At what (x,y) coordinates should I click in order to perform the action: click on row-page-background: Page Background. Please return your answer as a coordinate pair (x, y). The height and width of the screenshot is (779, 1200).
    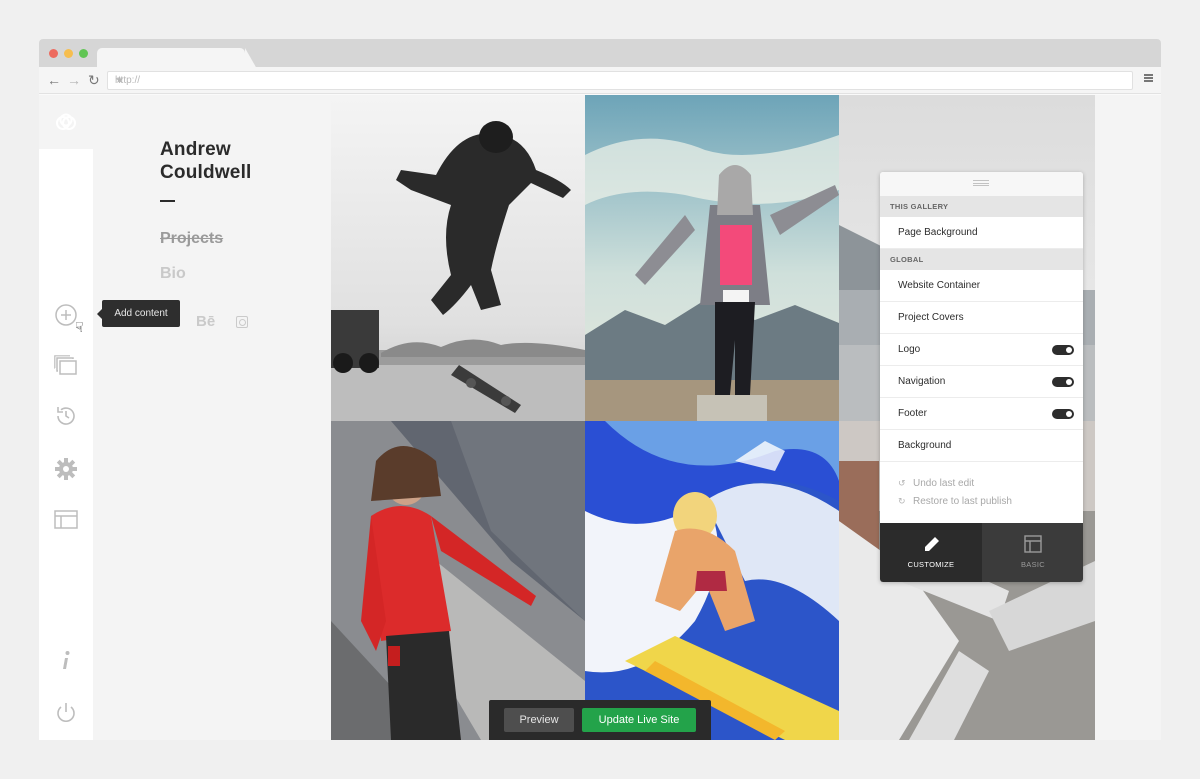
    Looking at the image, I should click on (981, 233).